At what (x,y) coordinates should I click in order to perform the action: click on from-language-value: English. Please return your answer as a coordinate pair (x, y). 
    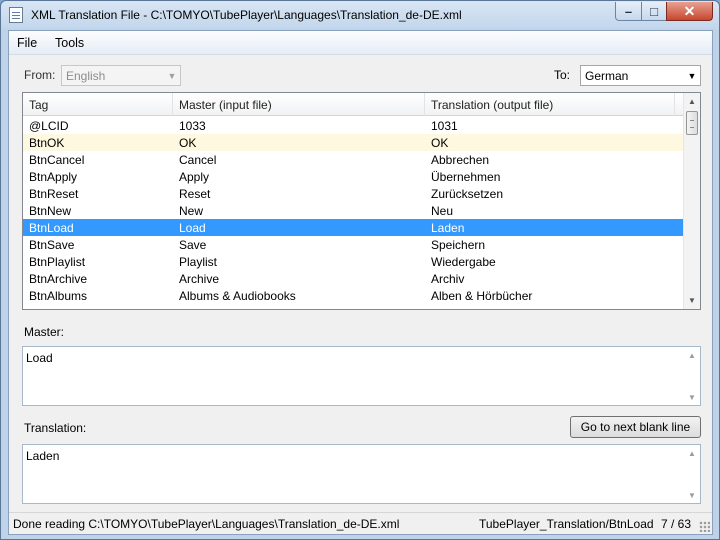
    Looking at the image, I should click on (86, 76).